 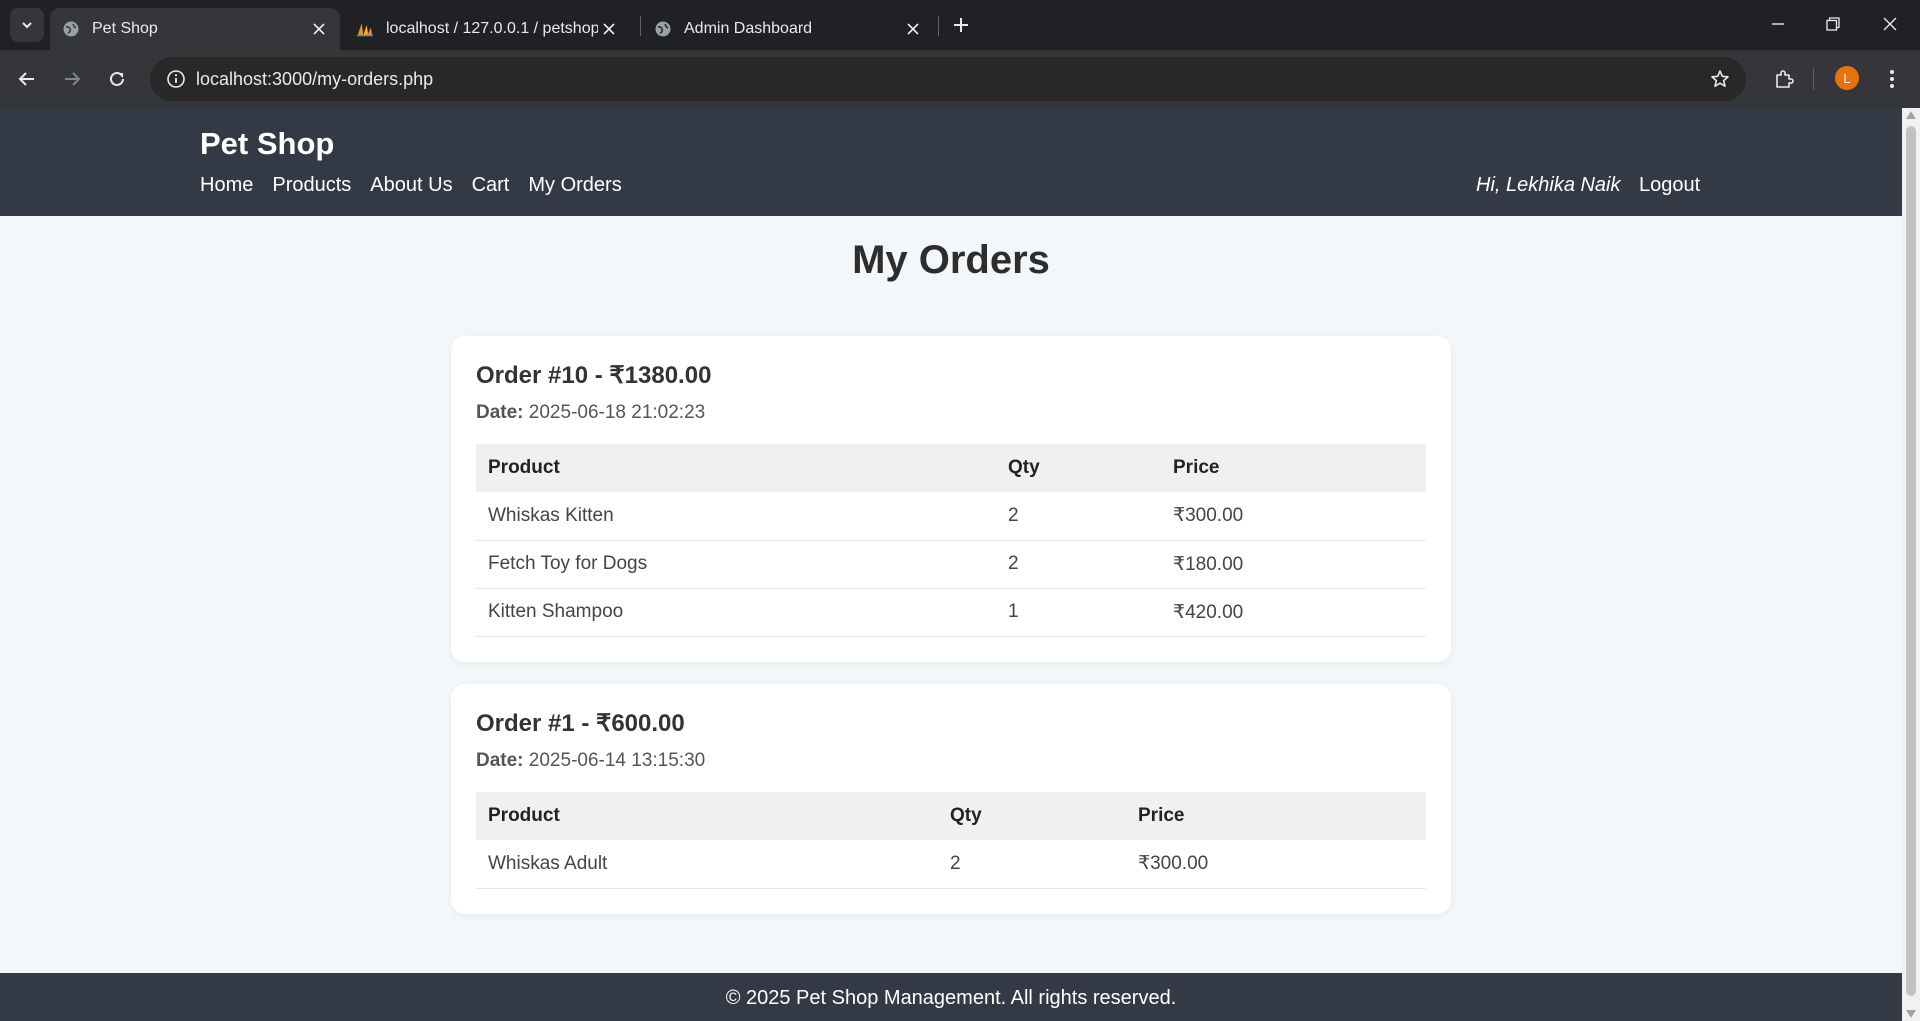 I want to click on tab-pet-shop: Pet Shop, so click(x=195, y=29).